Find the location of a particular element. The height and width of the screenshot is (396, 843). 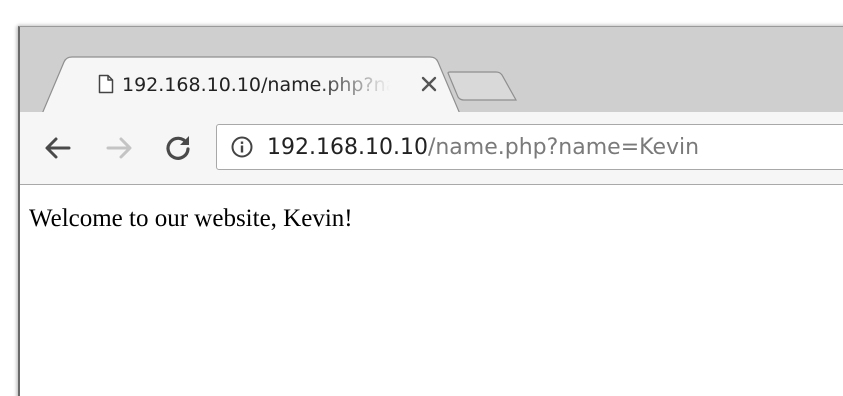

back-button is located at coordinates (58, 148).